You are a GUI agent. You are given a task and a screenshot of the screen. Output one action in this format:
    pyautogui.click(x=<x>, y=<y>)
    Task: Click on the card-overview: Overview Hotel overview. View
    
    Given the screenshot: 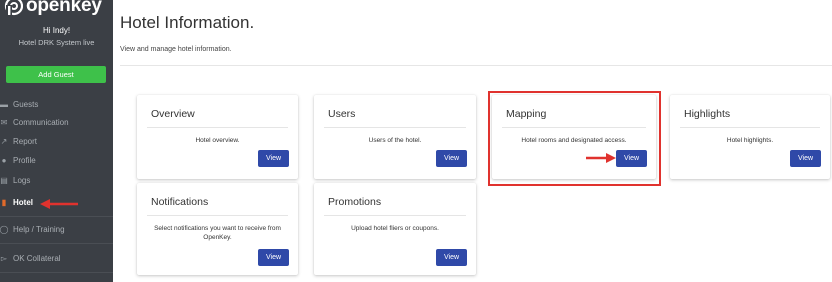 What is the action you would take?
    pyautogui.click(x=217, y=137)
    